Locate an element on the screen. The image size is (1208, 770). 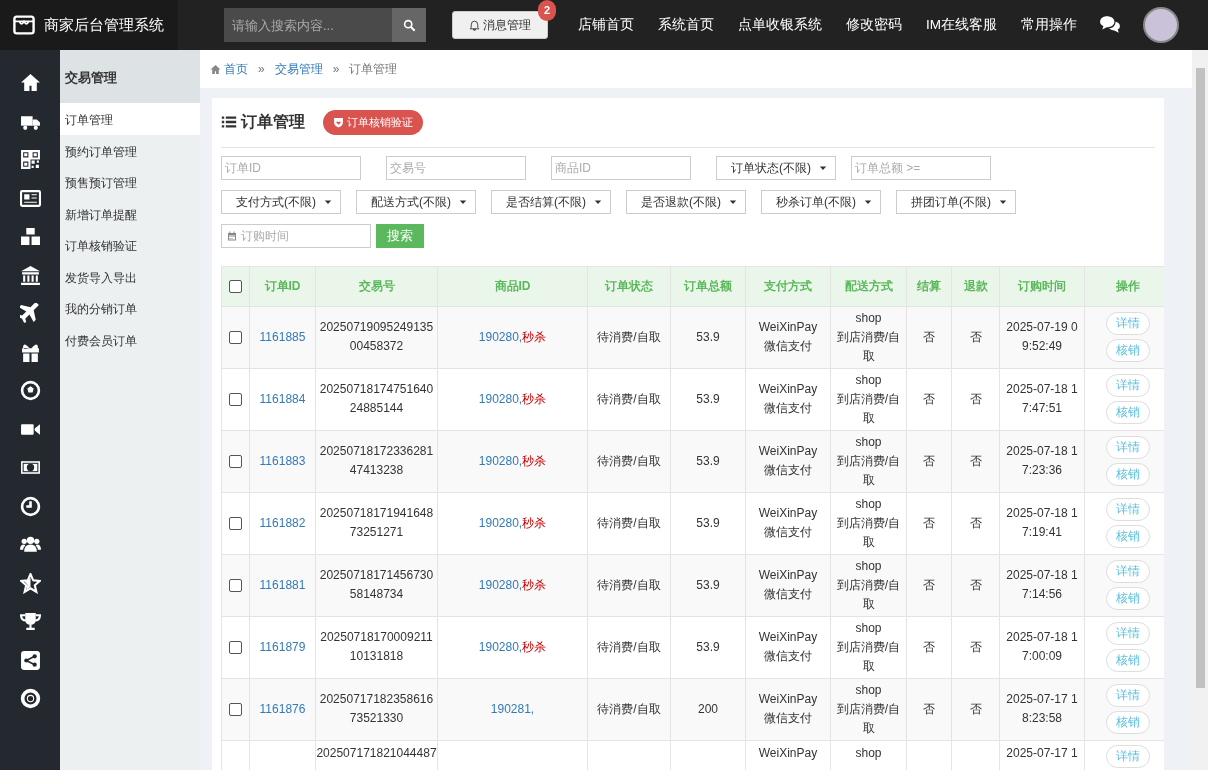
submenu-item: 预售预订管理 is located at coordinates (130, 182).